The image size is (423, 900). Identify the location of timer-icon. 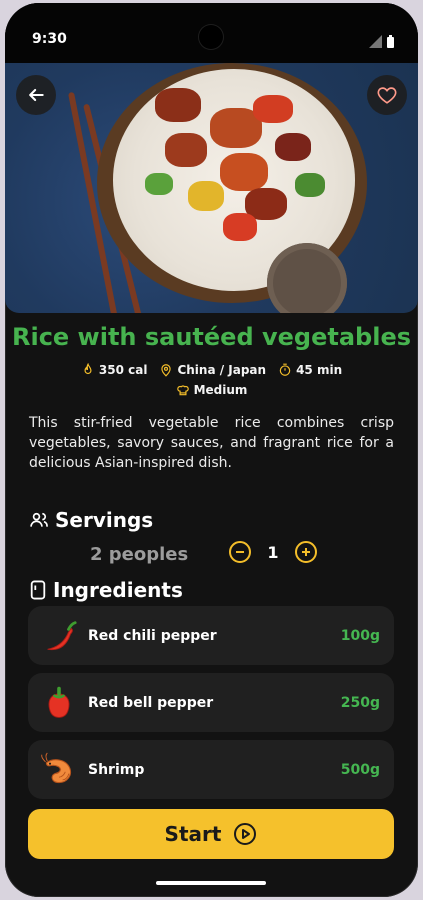
(285, 369).